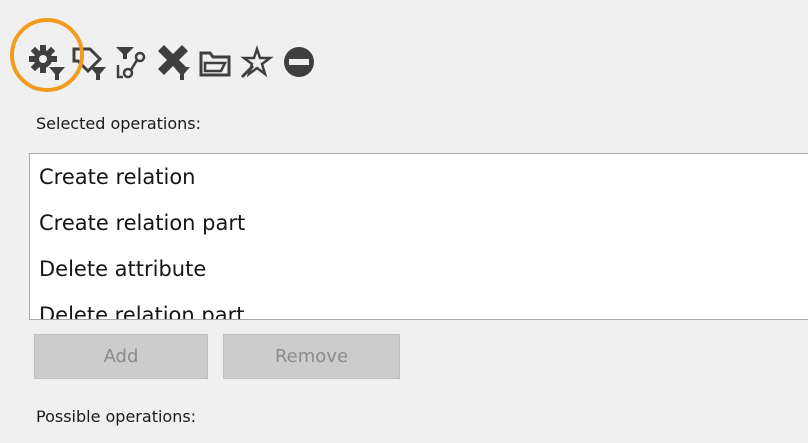  What do you see at coordinates (299, 62) in the screenshot?
I see `remove-icon` at bounding box center [299, 62].